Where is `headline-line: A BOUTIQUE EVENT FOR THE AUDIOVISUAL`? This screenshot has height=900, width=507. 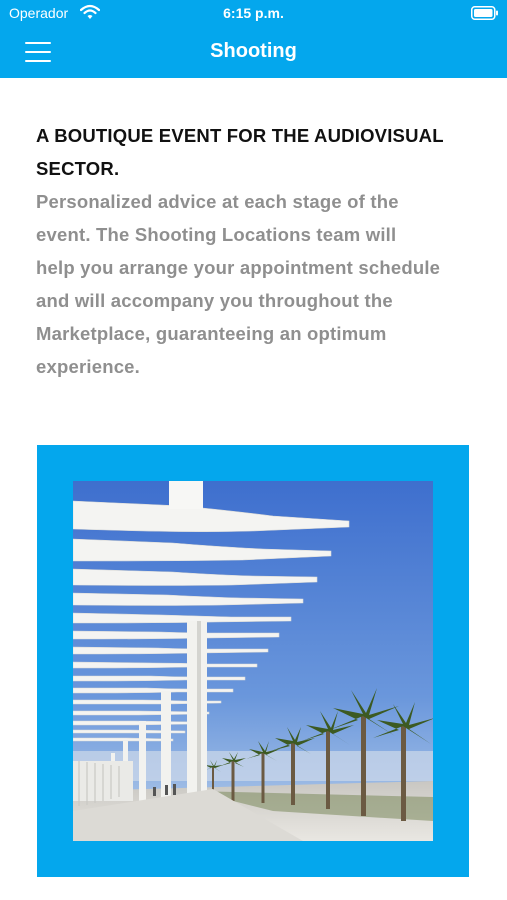 headline-line: A BOUTIQUE EVENT FOR THE AUDIOVISUAL is located at coordinates (240, 135).